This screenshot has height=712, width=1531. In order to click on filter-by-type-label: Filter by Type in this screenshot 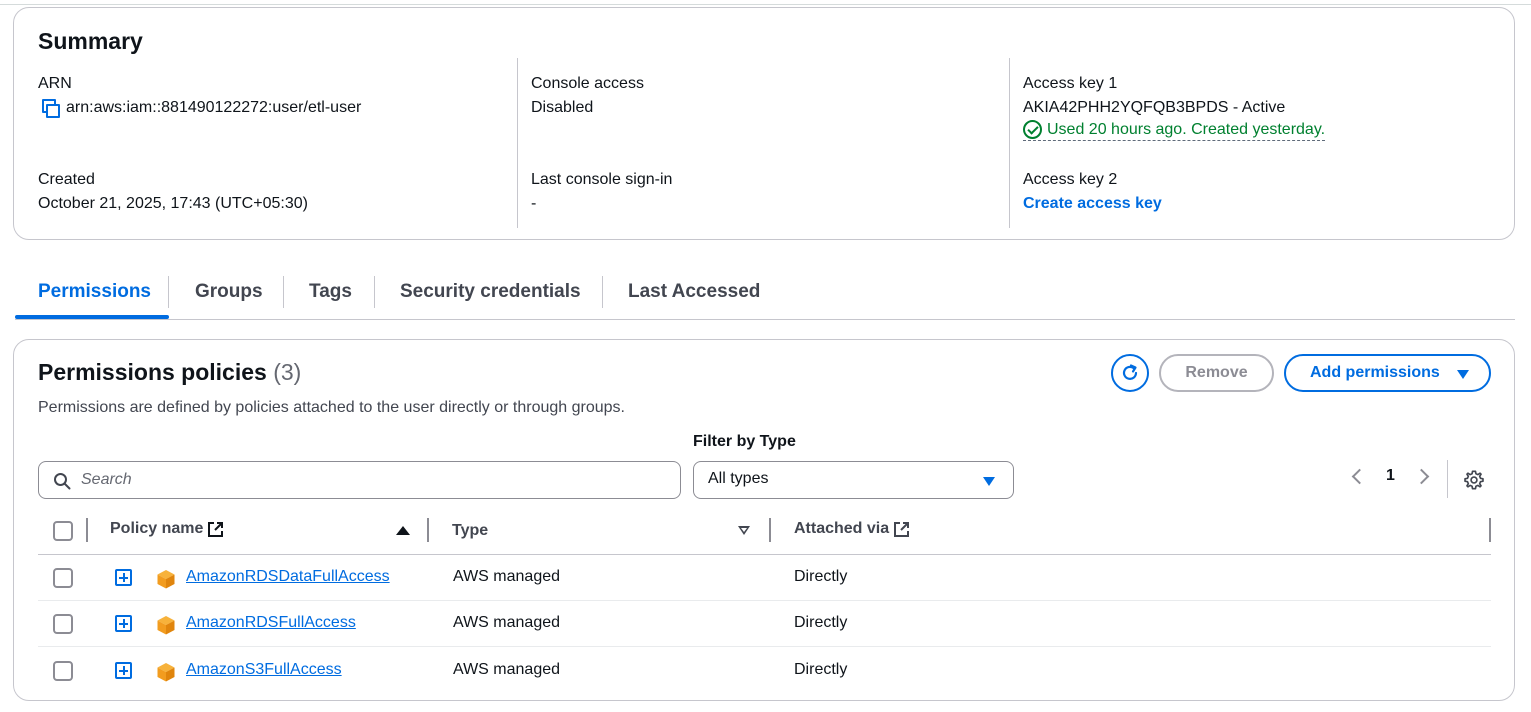, I will do `click(744, 441)`.